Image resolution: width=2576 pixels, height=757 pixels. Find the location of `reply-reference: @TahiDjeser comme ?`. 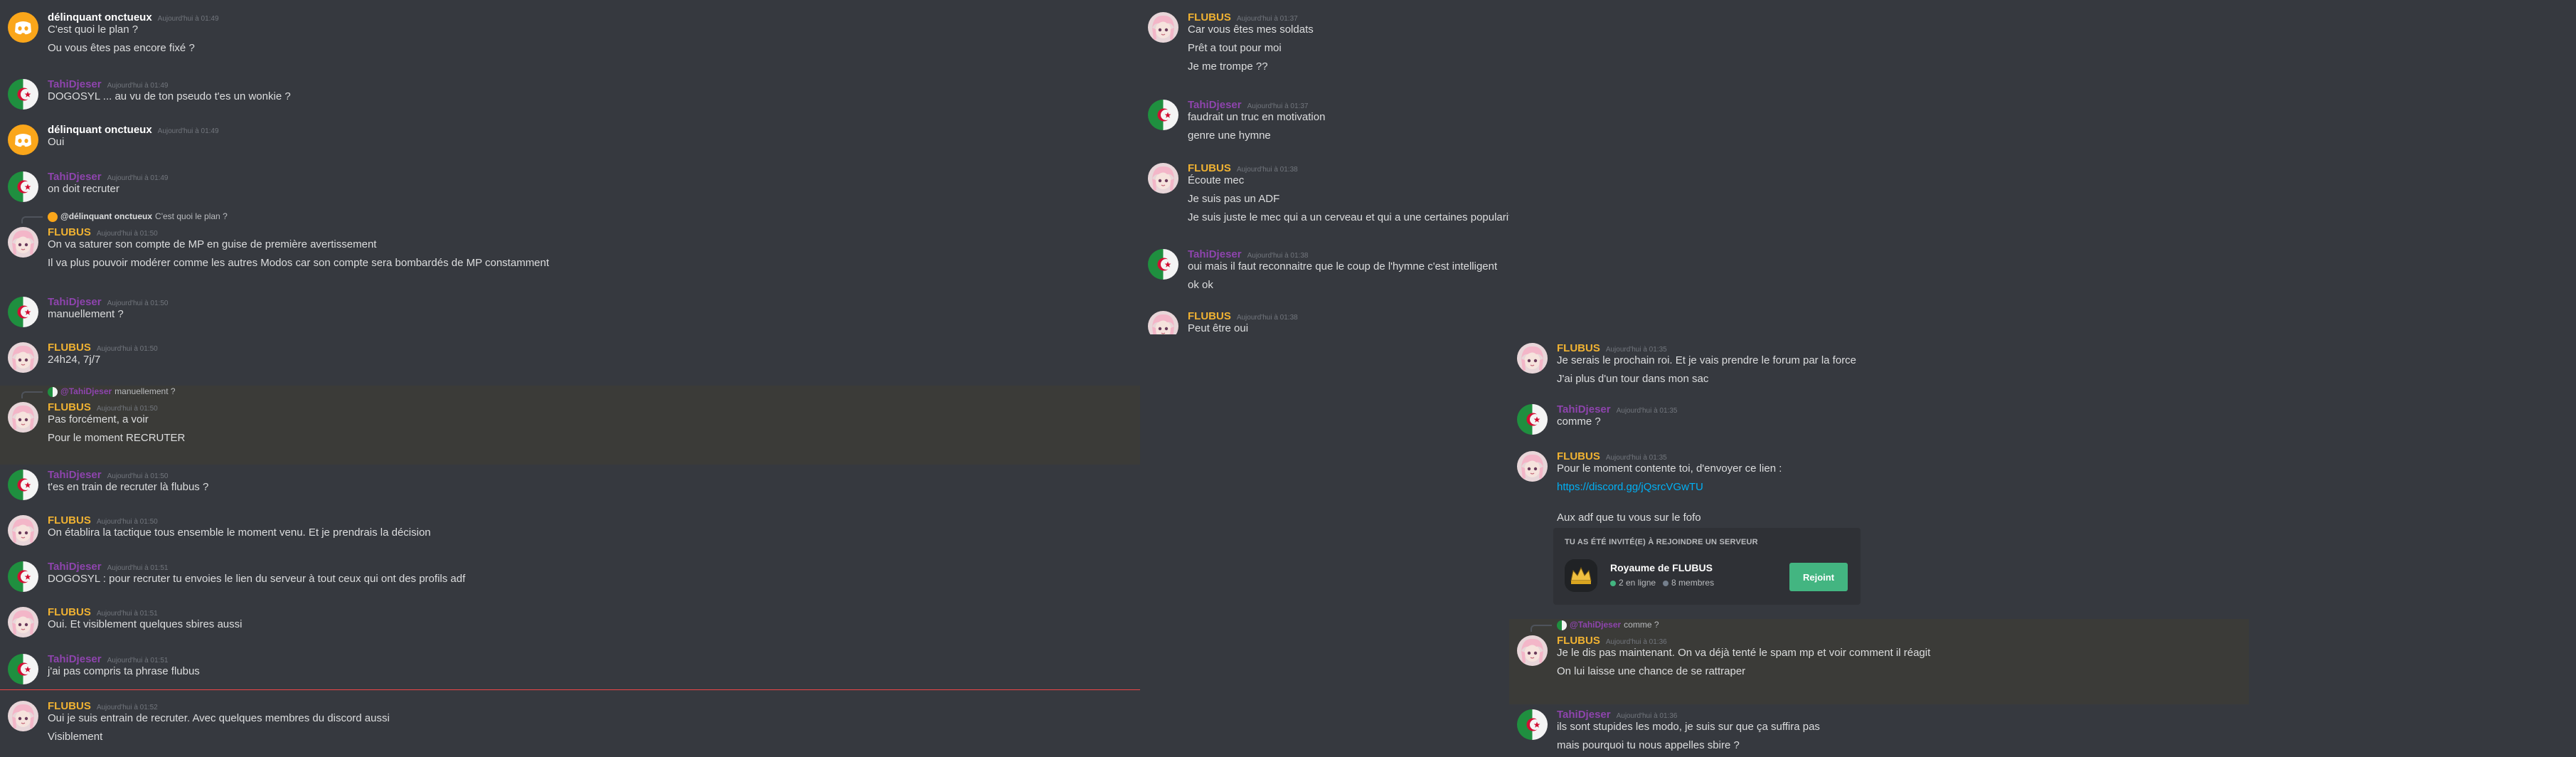

reply-reference: @TahiDjeser comme ? is located at coordinates (1608, 625).